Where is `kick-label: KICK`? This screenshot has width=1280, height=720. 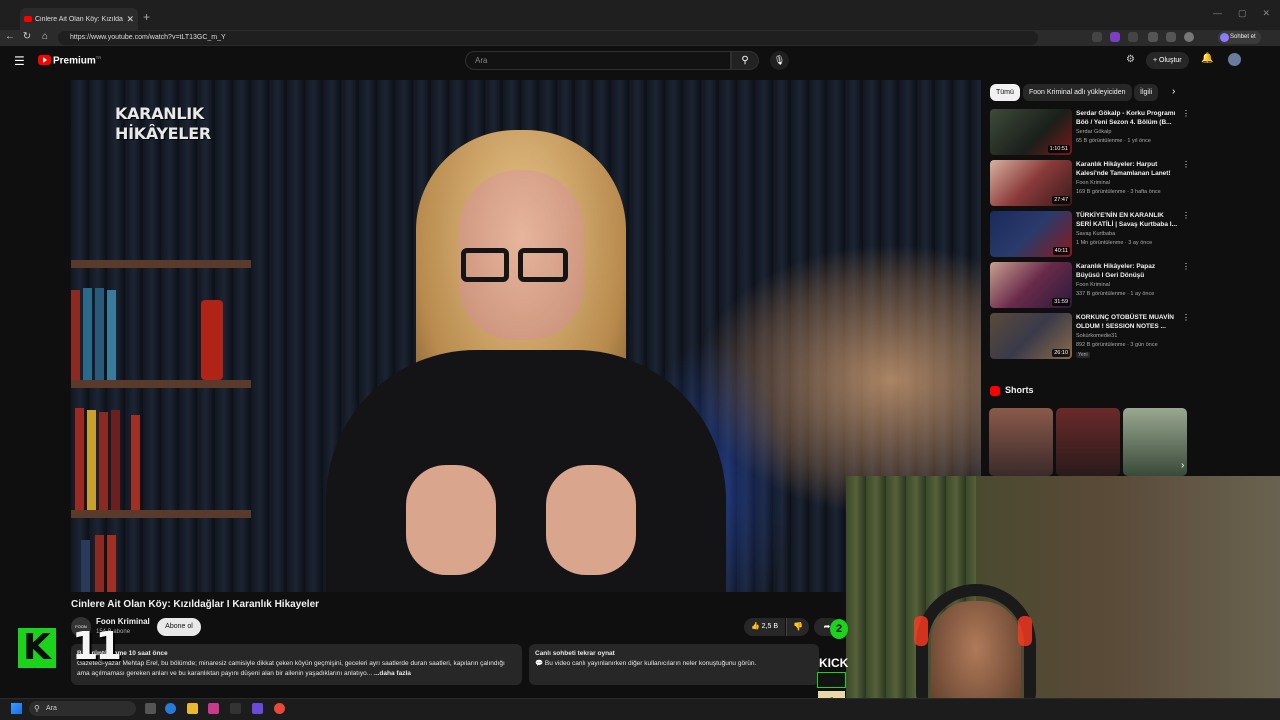 kick-label: KICK is located at coordinates (834, 663).